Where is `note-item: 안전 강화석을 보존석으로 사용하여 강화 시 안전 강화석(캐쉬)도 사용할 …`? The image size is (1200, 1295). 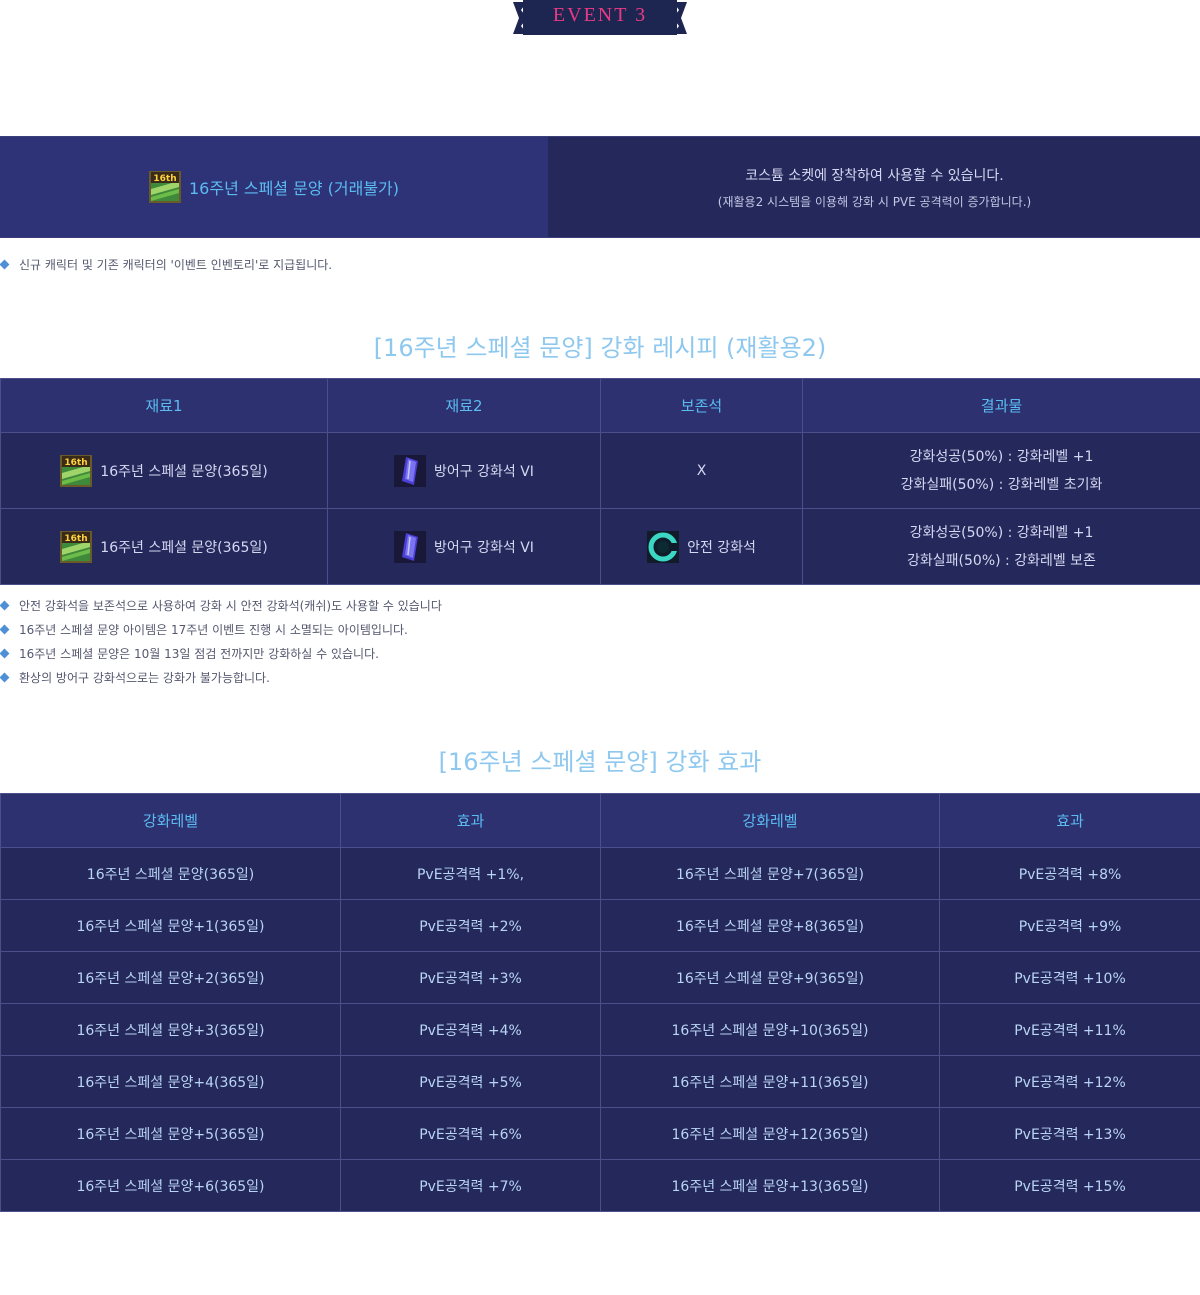 note-item: 안전 강화석을 보존석으로 사용하여 강화 시 안전 강화석(캐쉬)도 사용할 … is located at coordinates (600, 606).